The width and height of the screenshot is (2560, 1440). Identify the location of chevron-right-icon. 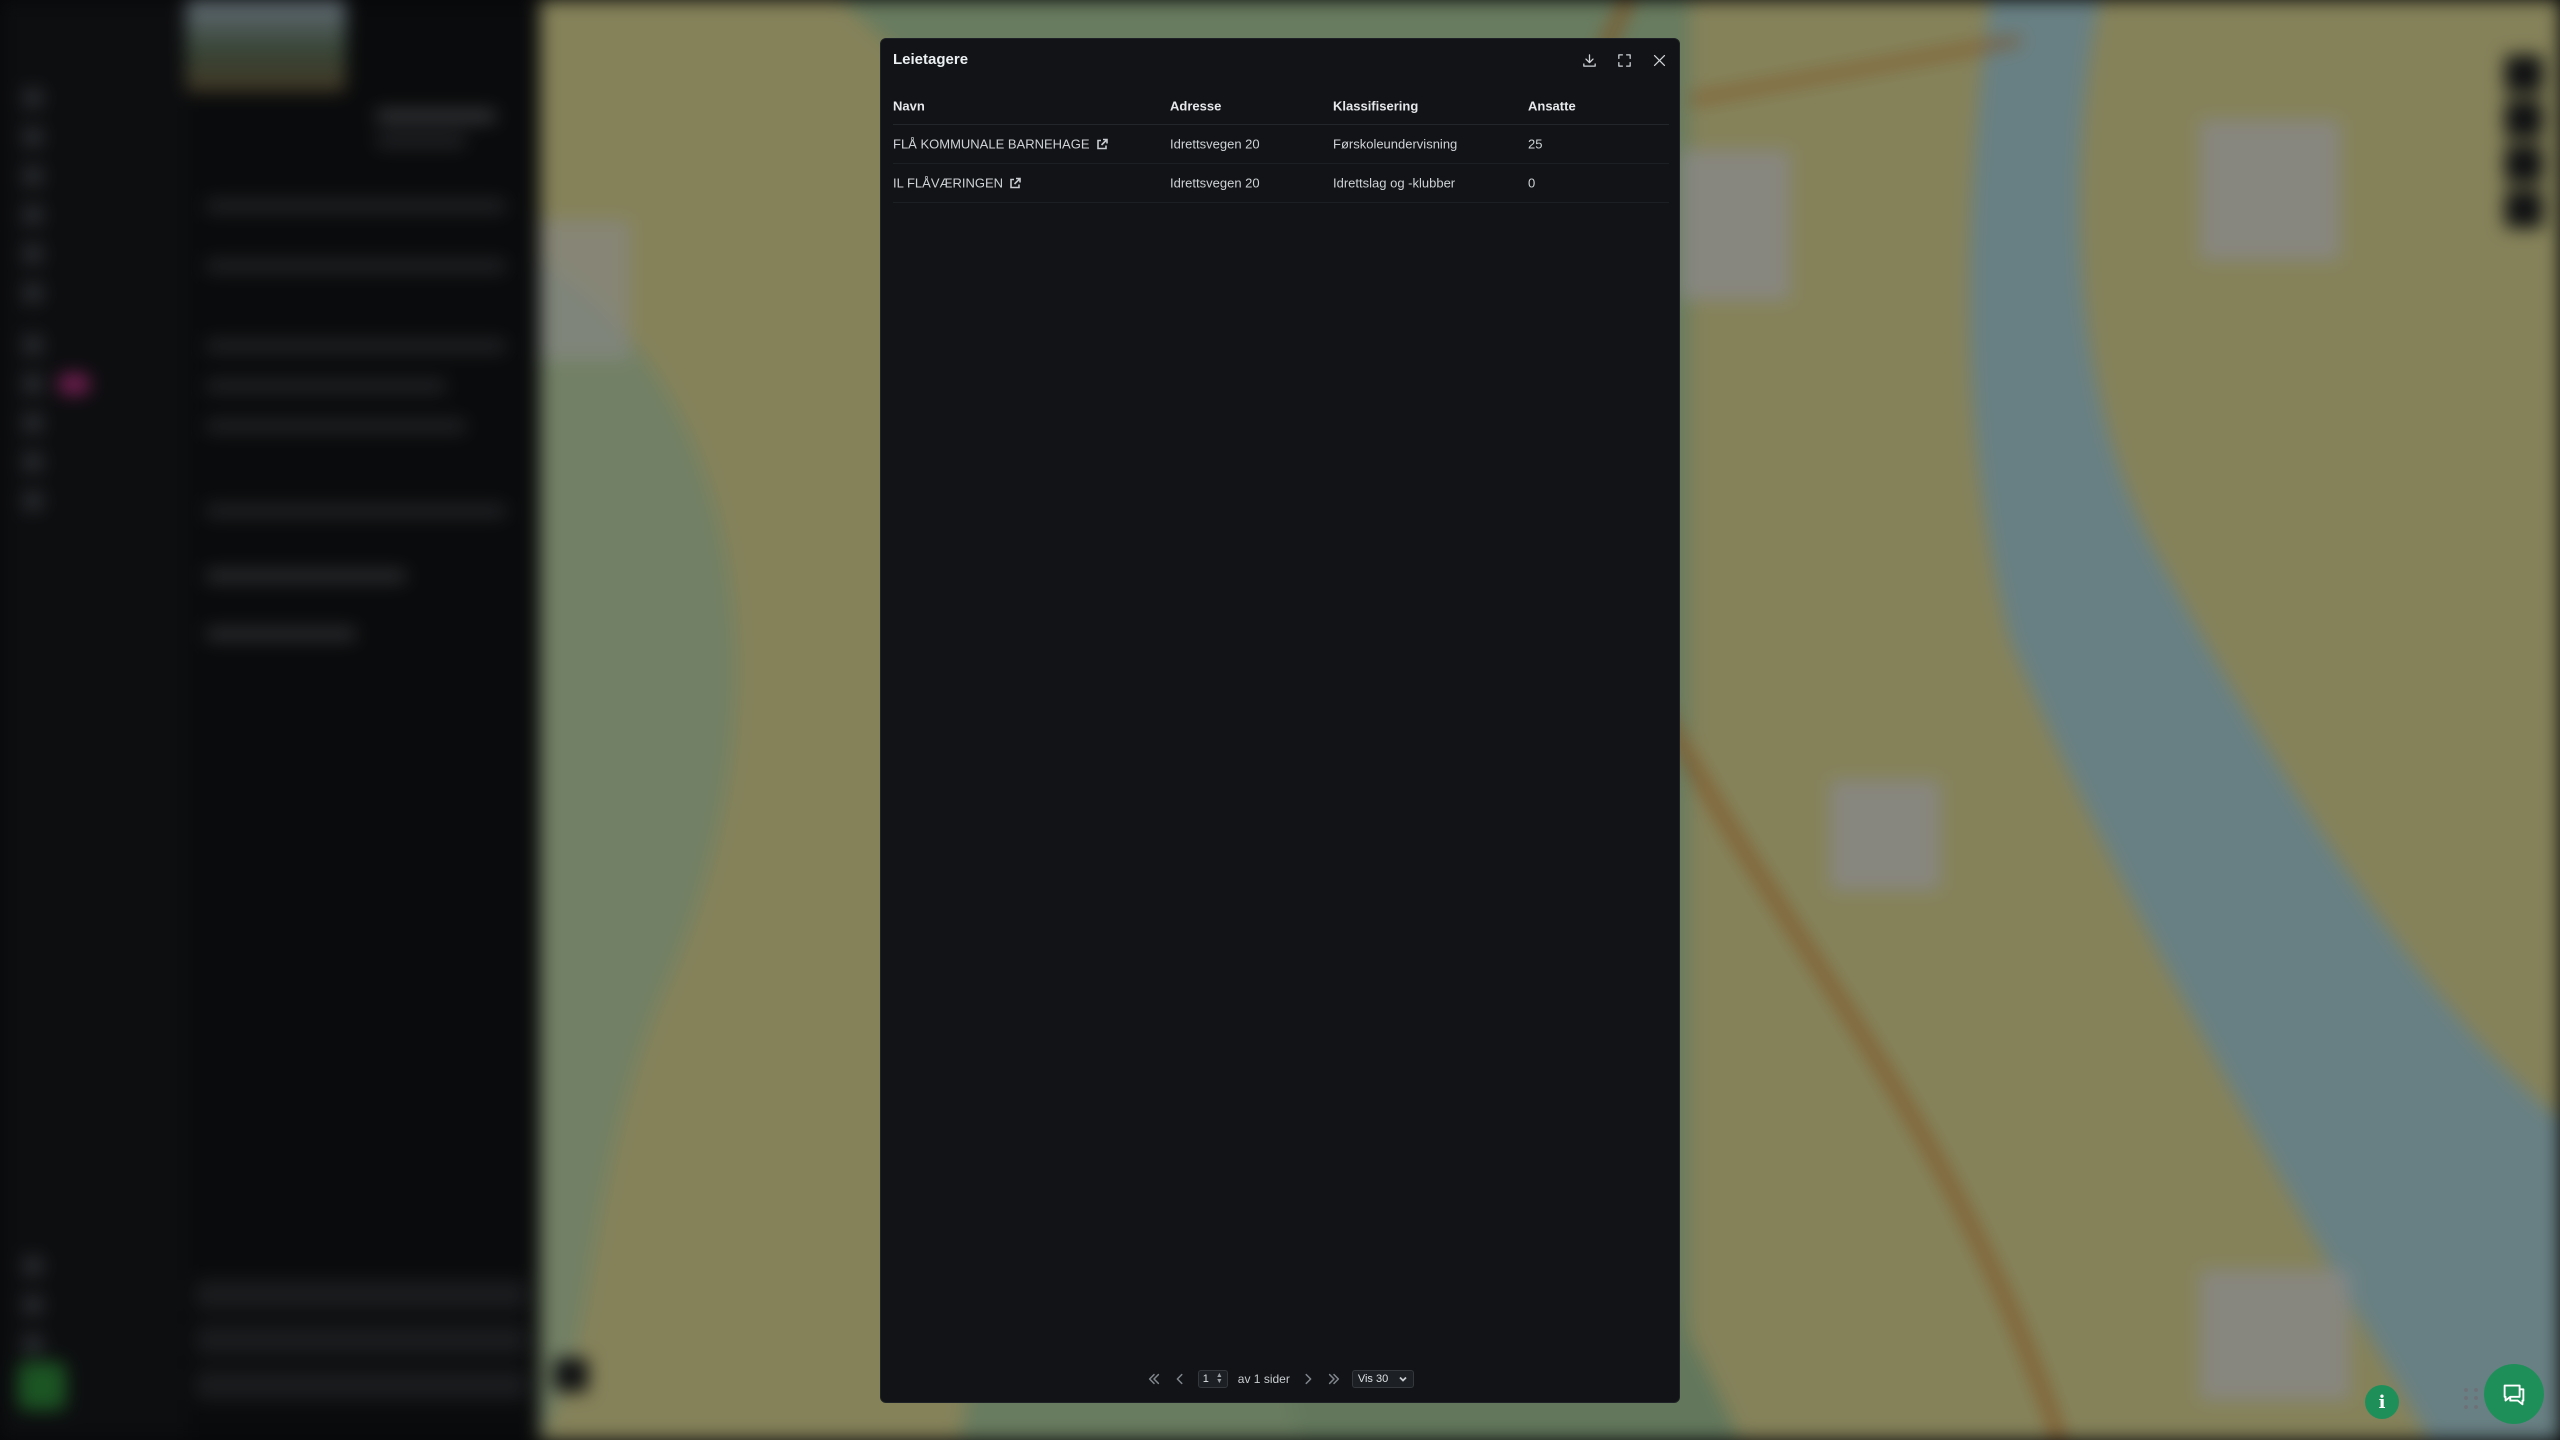
(1308, 1379).